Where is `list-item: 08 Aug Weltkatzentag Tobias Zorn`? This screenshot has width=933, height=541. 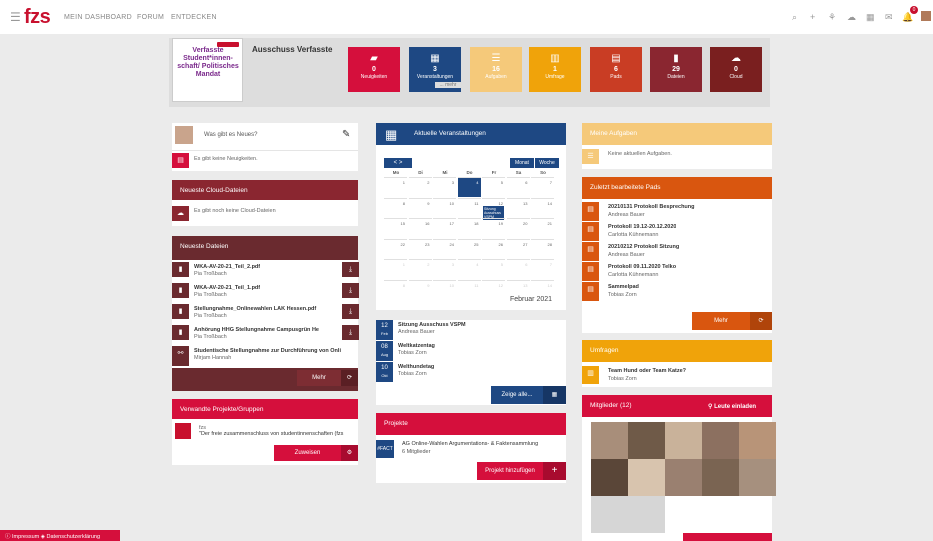 list-item: 08 Aug Weltkatzentag Tobias Zorn is located at coordinates (471, 351).